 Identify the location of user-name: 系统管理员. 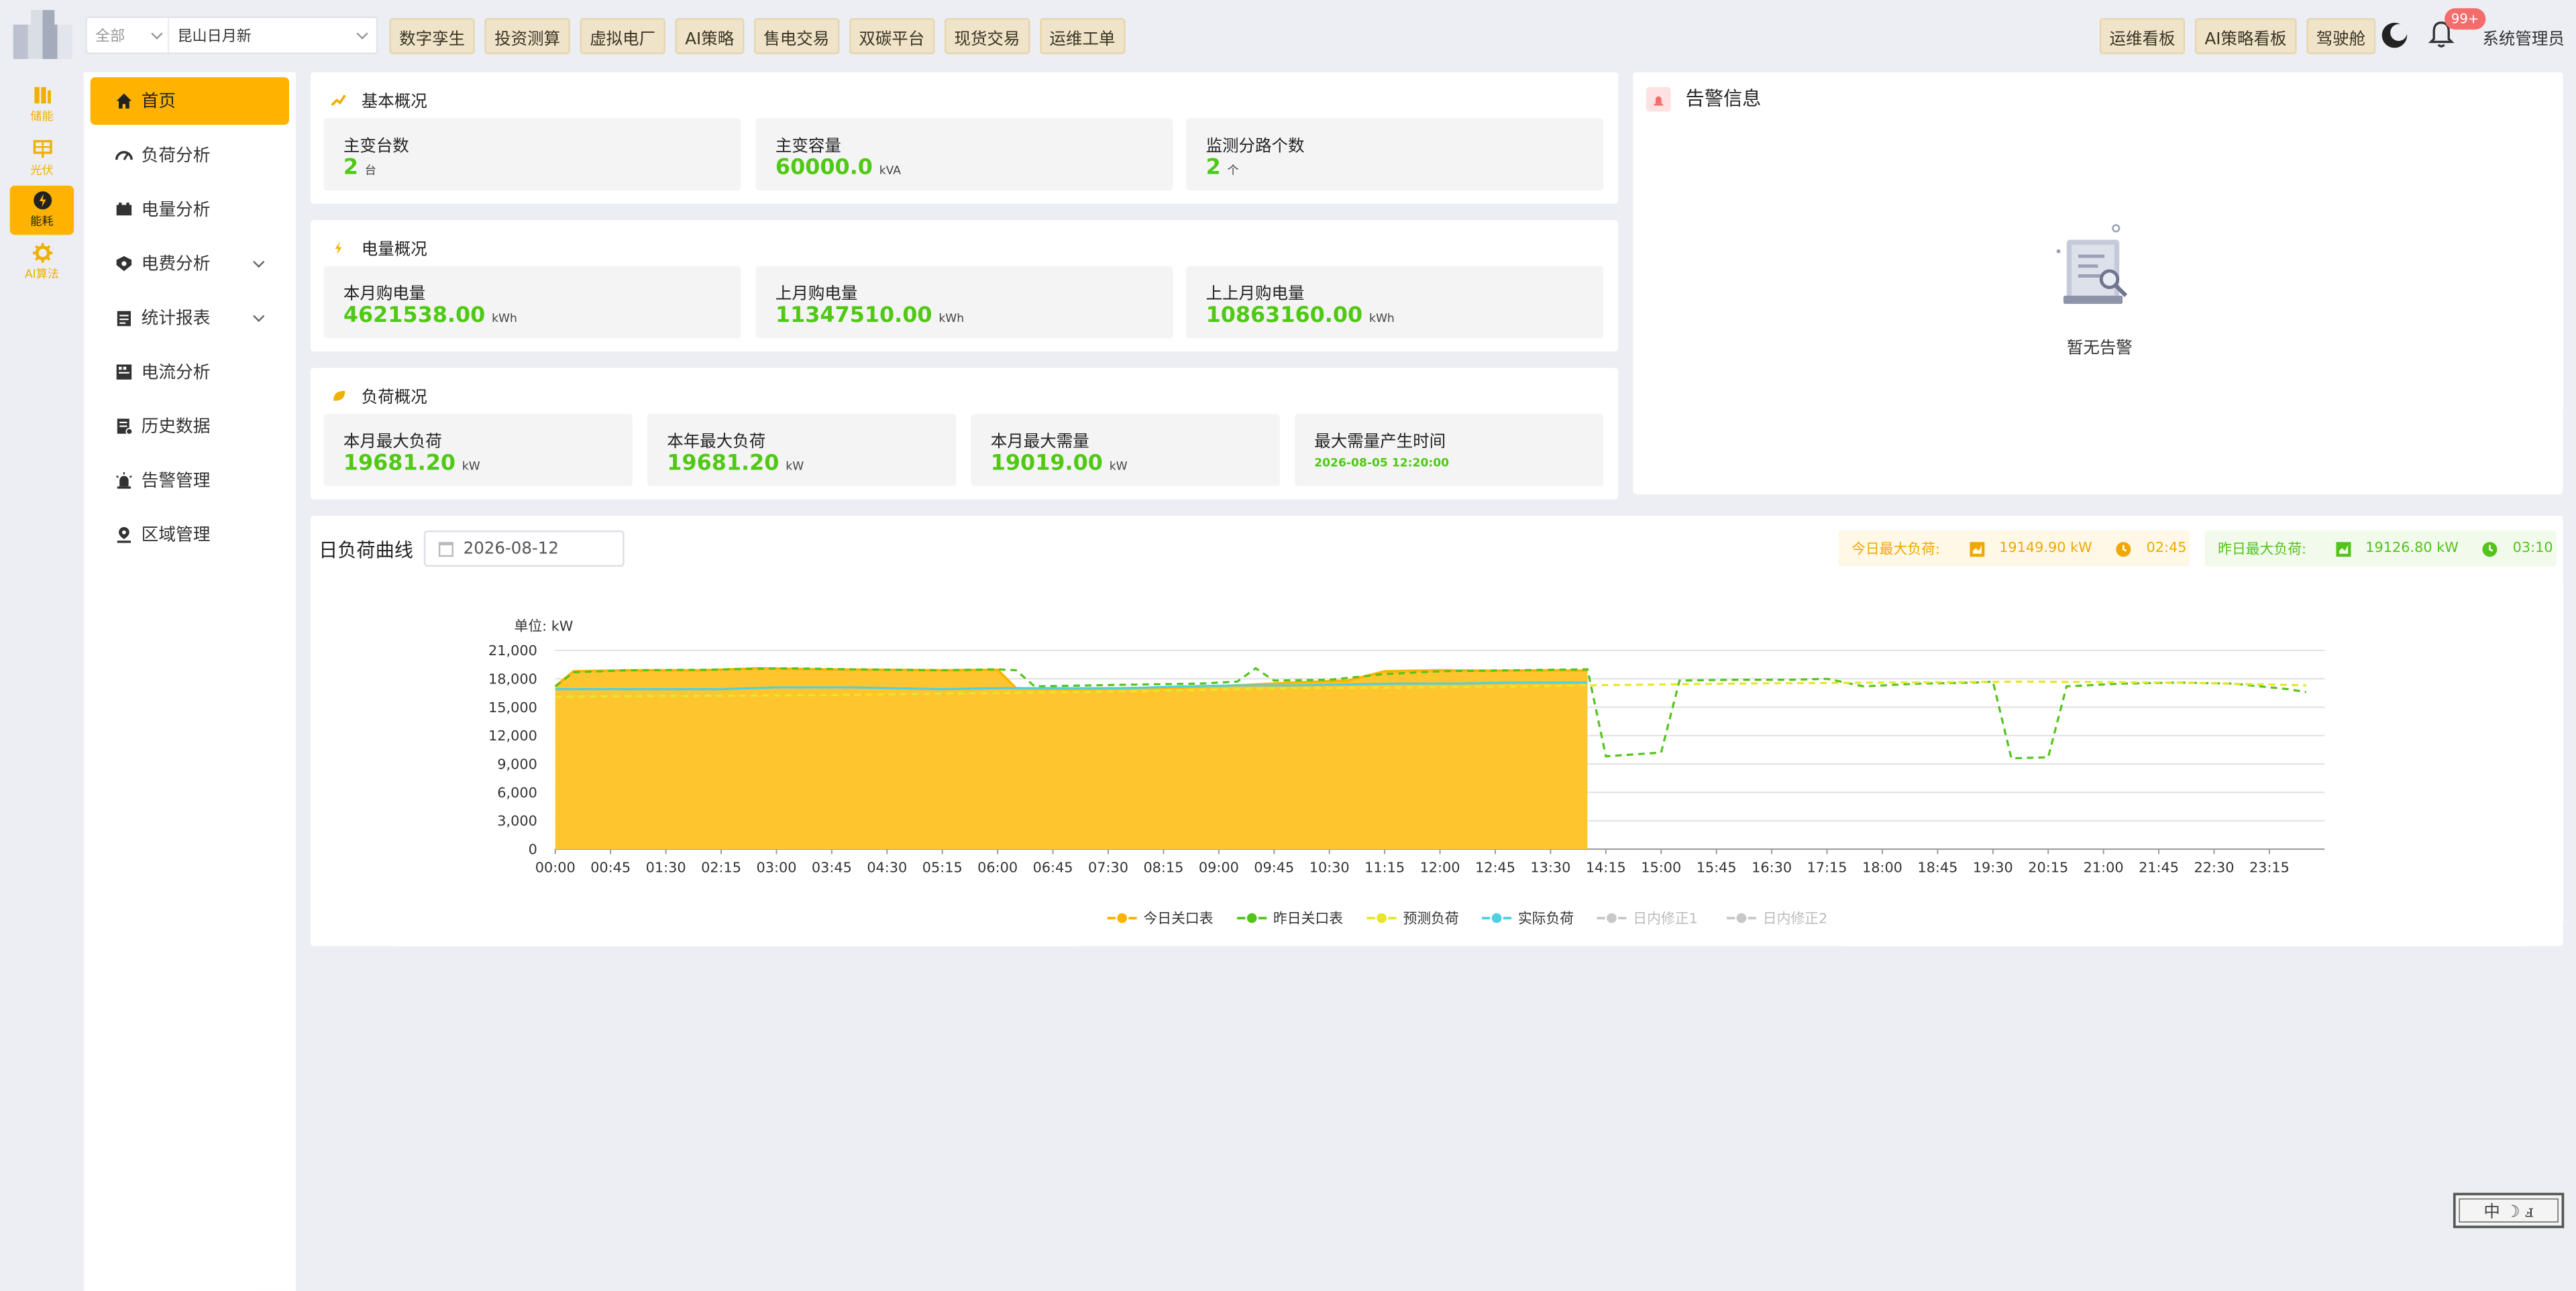
(2523, 37).